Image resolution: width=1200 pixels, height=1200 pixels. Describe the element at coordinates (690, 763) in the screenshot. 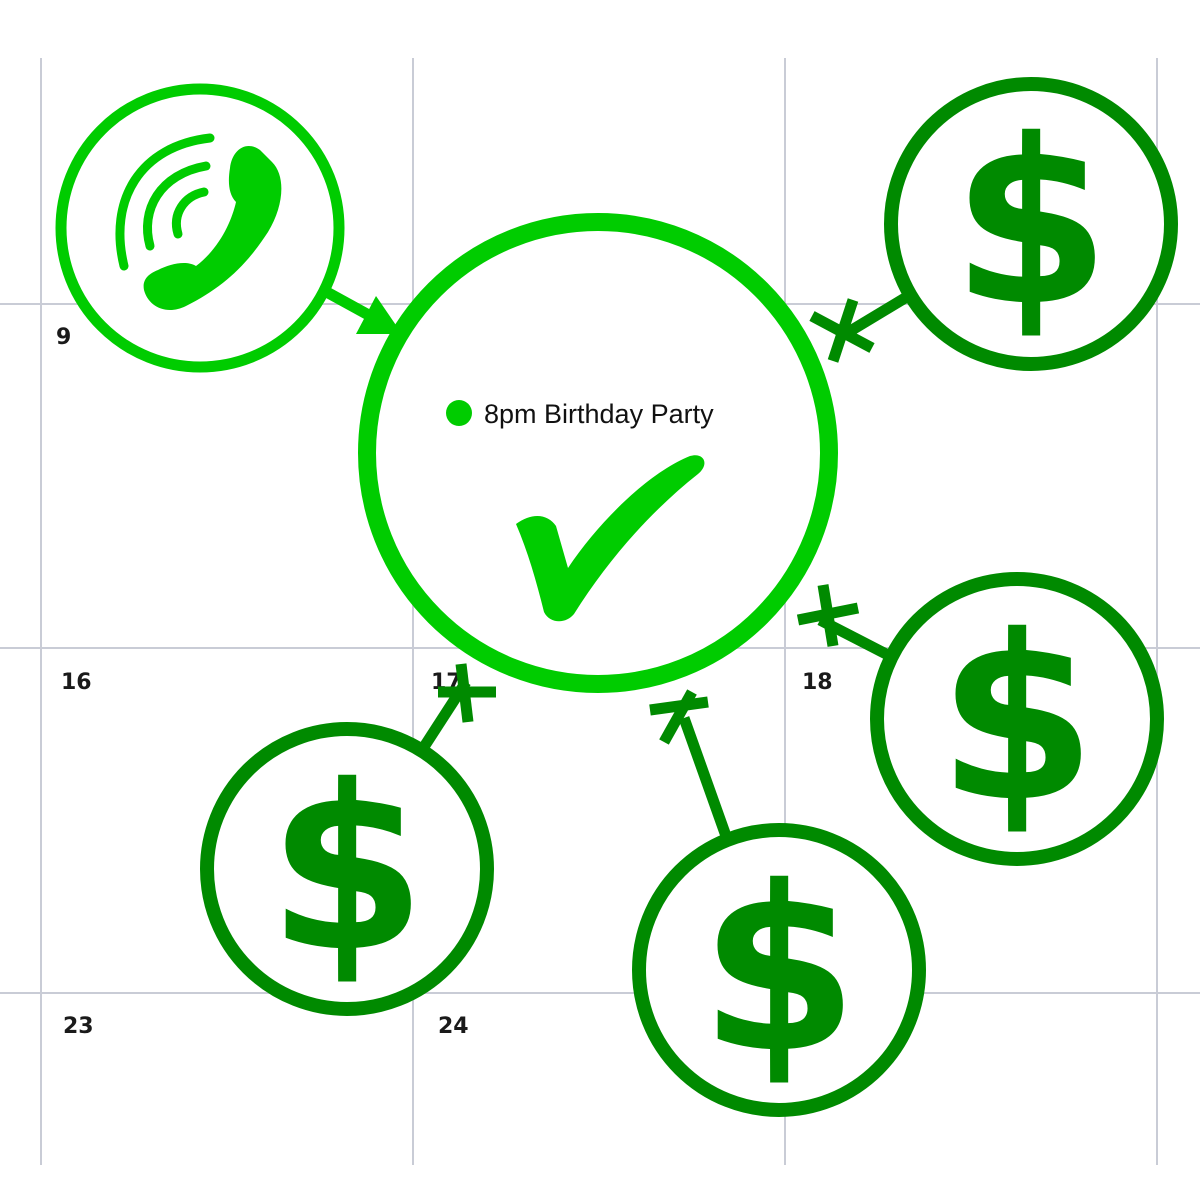

I see `link-dollar-bottom` at that location.